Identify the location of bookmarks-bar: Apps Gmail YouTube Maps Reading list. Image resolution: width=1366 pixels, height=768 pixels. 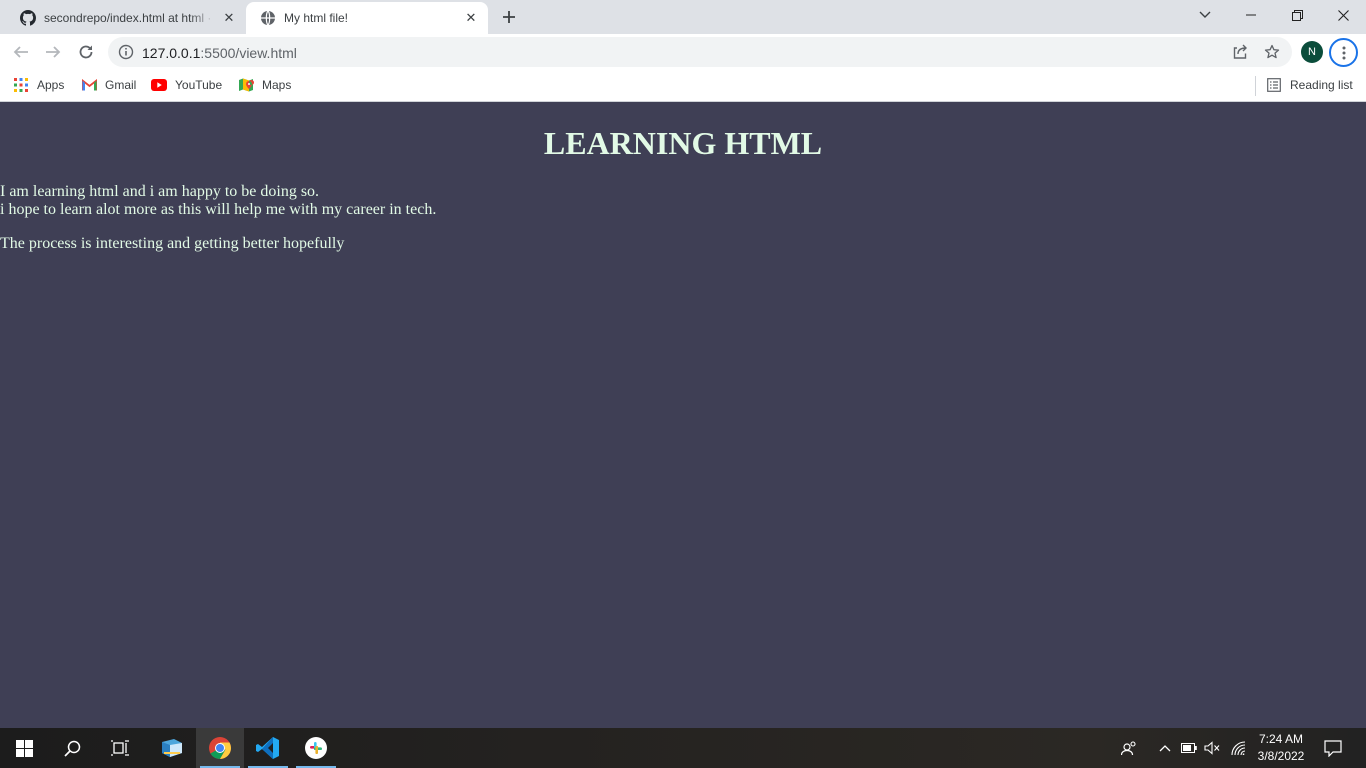
(683, 86).